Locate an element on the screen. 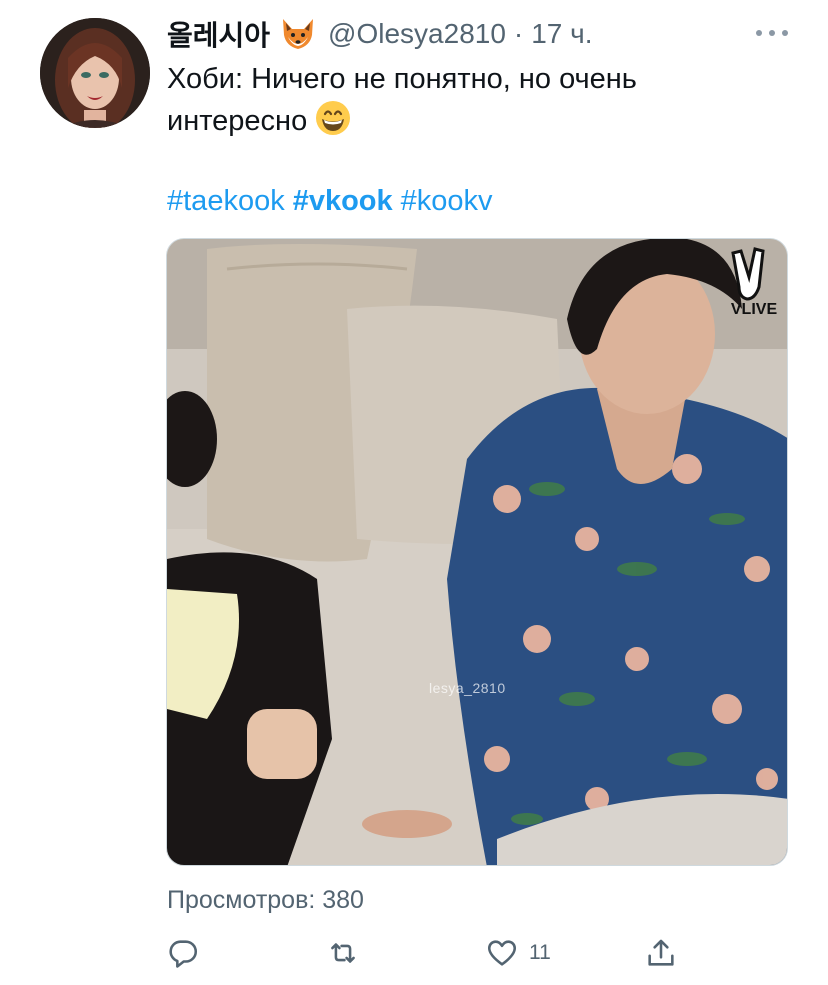 This screenshot has width=828, height=985. display-name: 올레시아 is located at coordinates (218, 34).